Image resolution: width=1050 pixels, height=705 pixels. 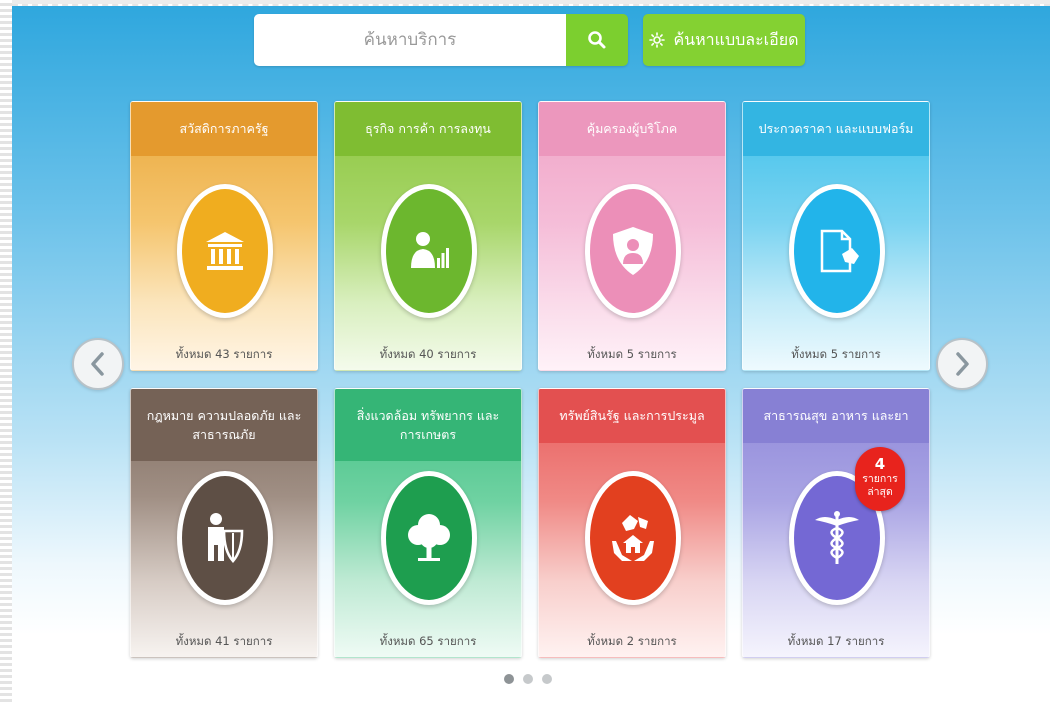 I want to click on search-icon, so click(x=597, y=40).